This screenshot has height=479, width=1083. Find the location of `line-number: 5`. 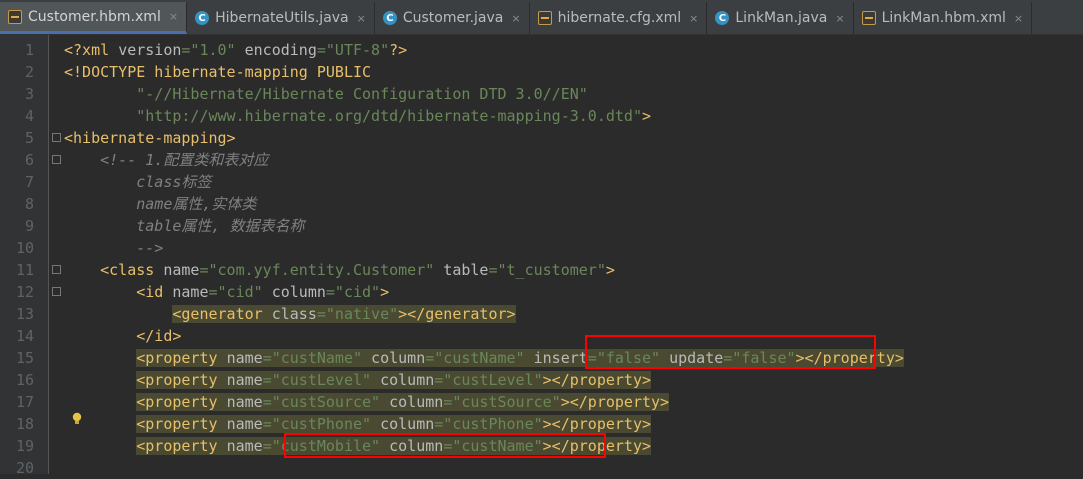

line-number: 5 is located at coordinates (29, 138).